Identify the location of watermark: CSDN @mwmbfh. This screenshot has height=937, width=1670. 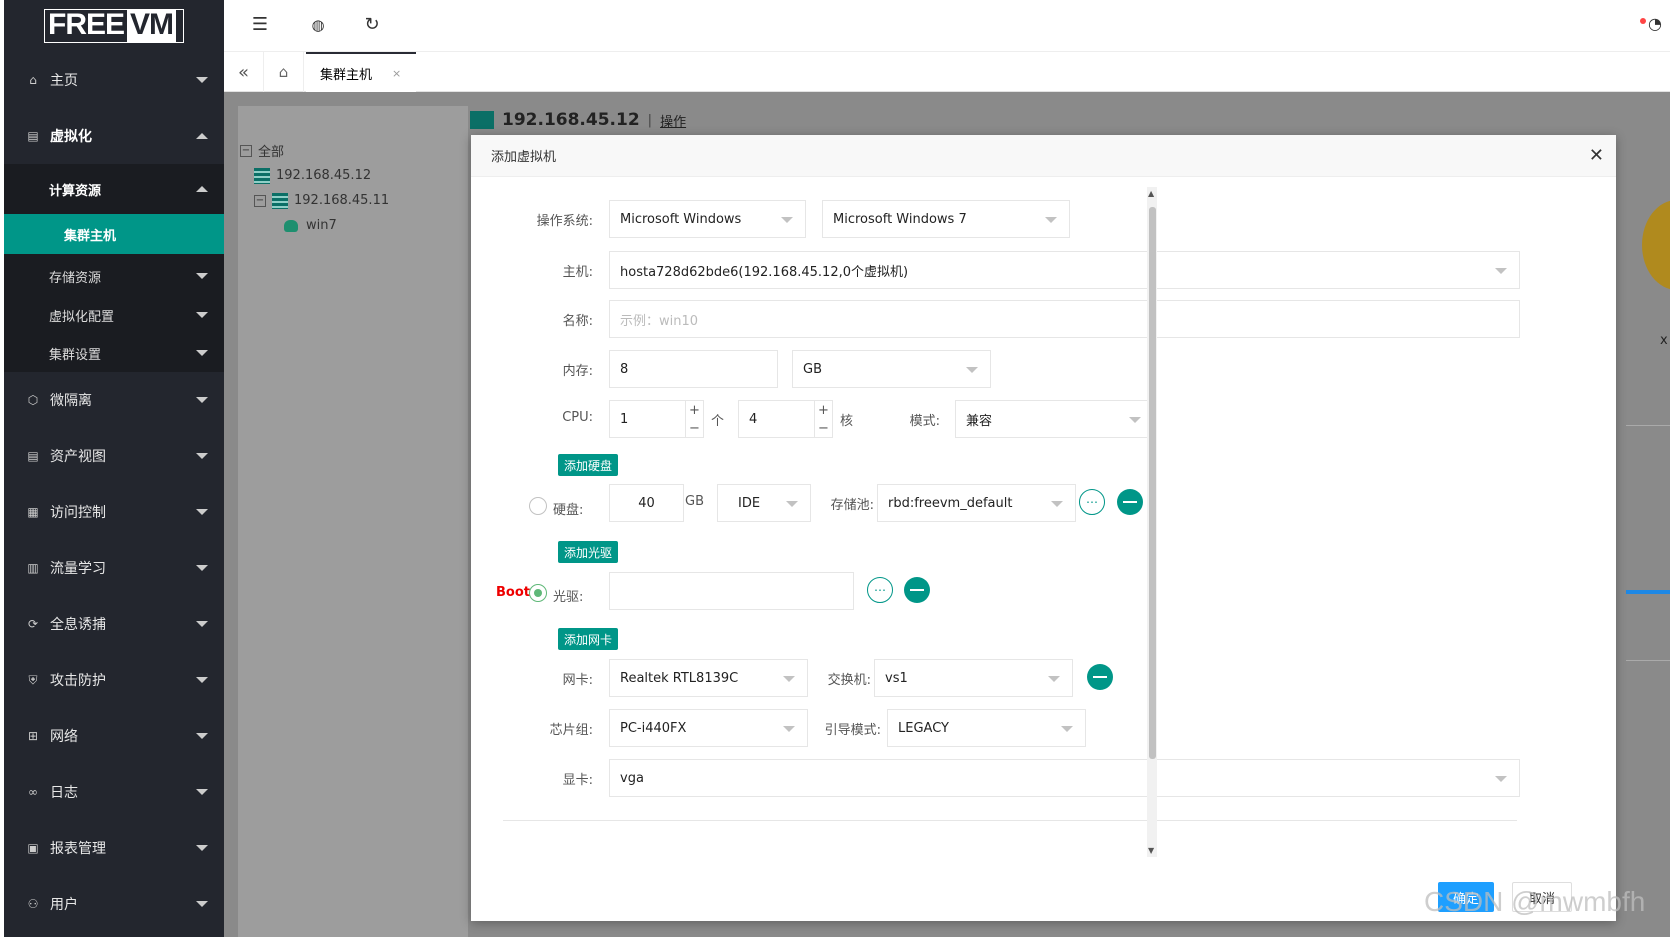
(1535, 901).